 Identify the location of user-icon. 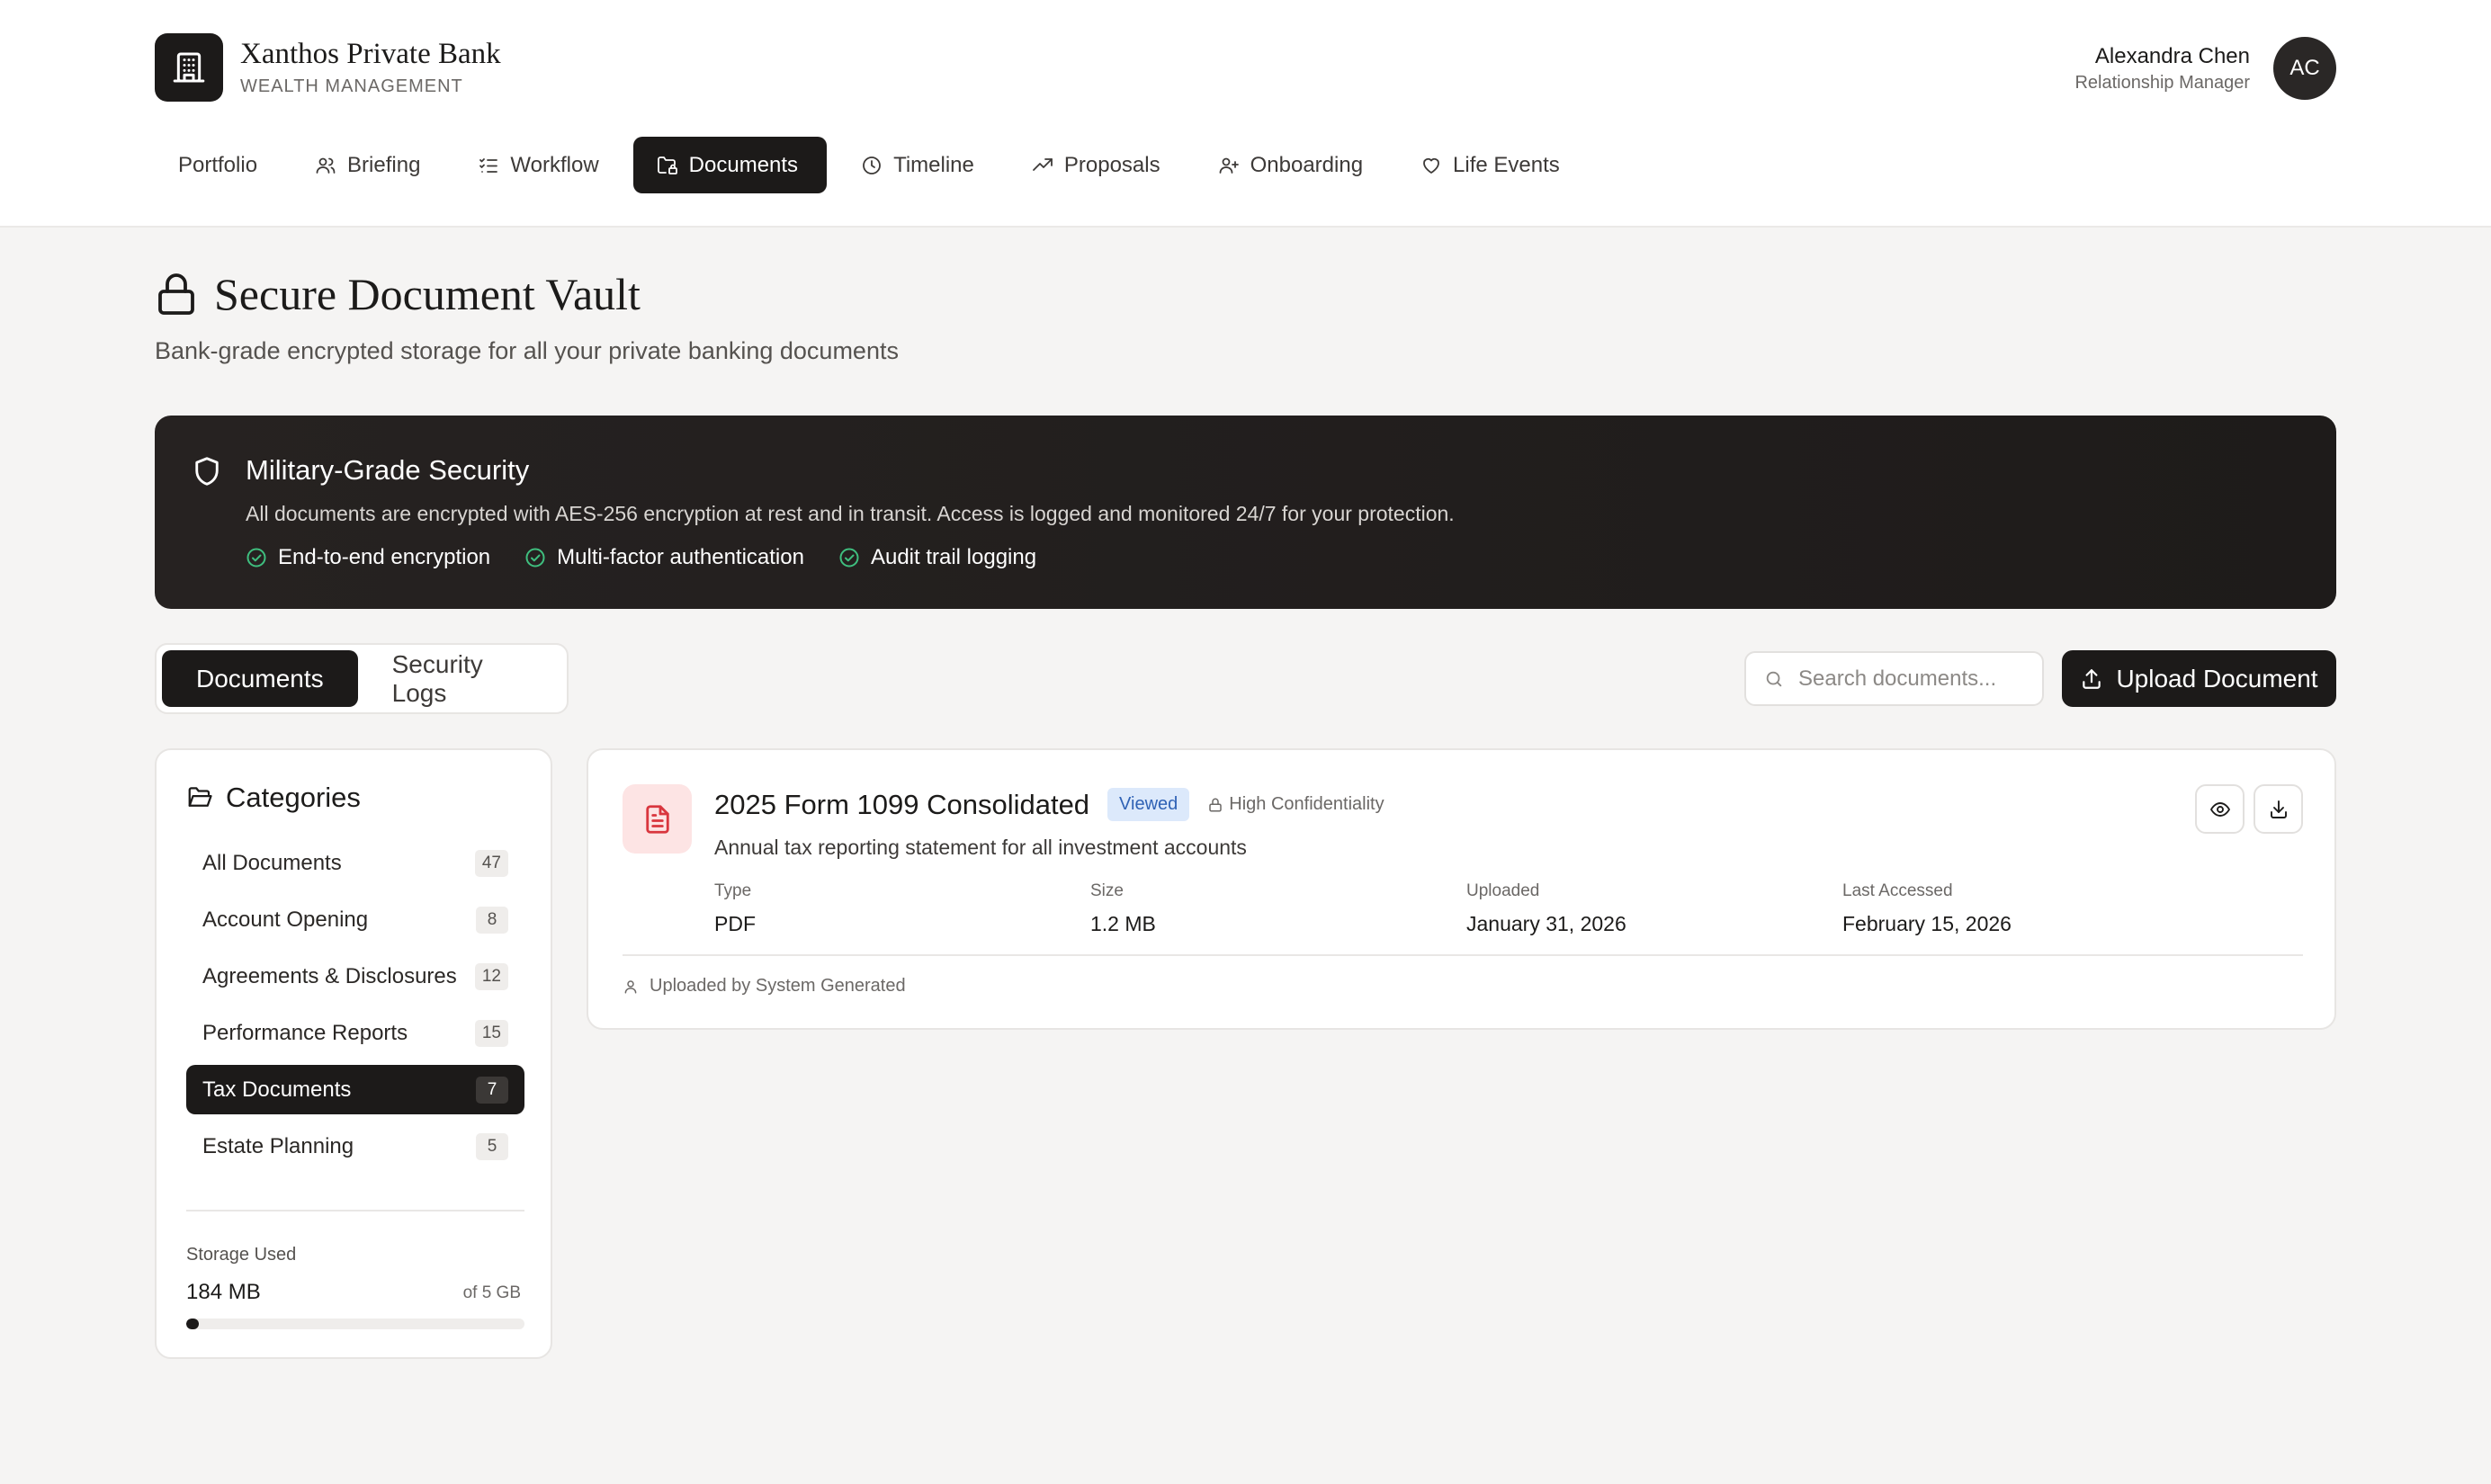
(630, 986).